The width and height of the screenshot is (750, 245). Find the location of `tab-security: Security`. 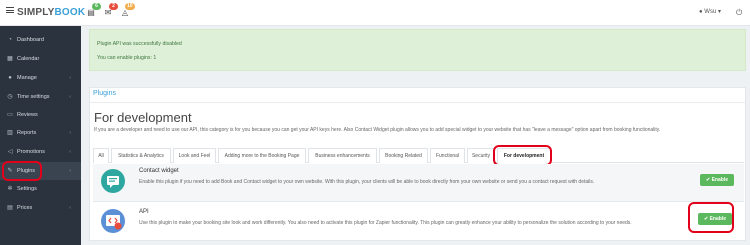

tab-security: Security is located at coordinates (481, 155).